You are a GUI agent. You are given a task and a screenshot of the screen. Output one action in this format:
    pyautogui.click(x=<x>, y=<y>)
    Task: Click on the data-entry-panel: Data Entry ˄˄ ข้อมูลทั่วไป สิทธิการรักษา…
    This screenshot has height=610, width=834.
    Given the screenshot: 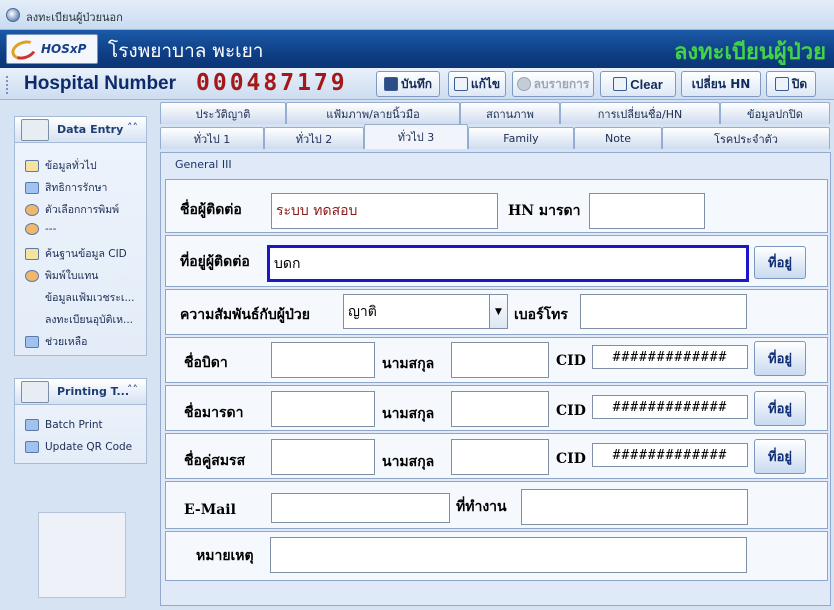 What is the action you would take?
    pyautogui.click(x=80, y=236)
    